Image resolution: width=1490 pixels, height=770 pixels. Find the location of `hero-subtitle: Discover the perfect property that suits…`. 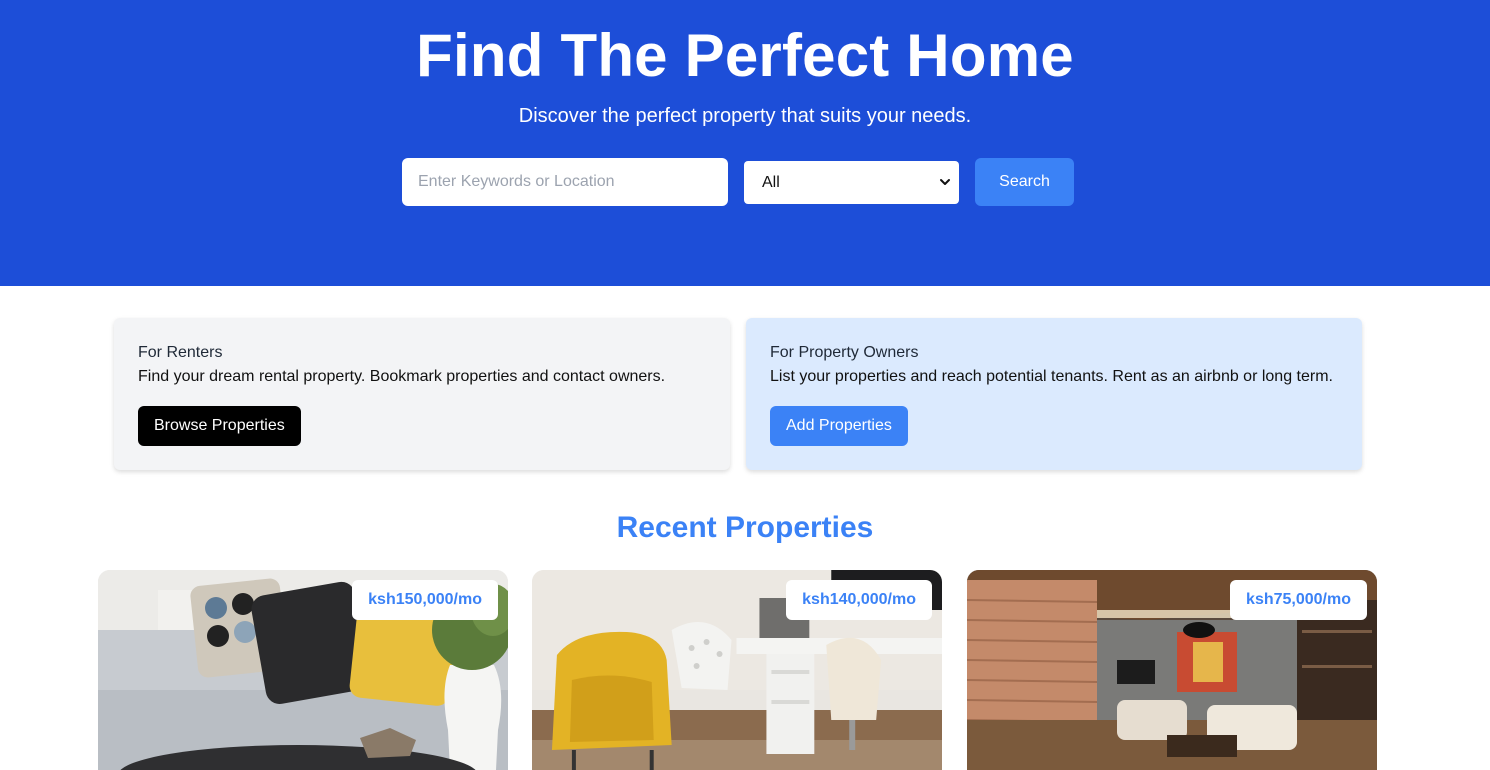

hero-subtitle: Discover the perfect property that suits… is located at coordinates (745, 116).